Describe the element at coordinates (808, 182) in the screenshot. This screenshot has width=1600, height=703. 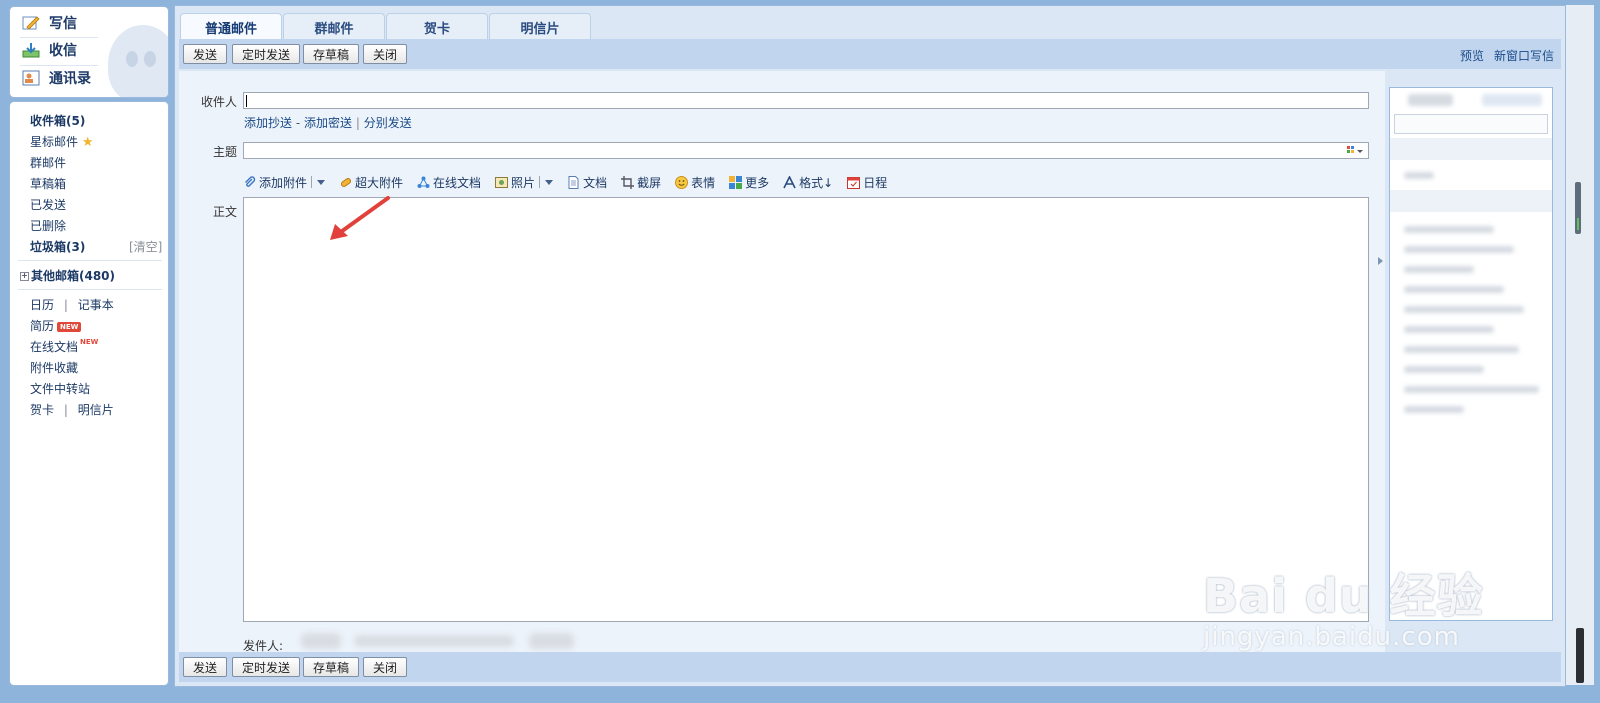
I see `format-button: 格式↓` at that location.